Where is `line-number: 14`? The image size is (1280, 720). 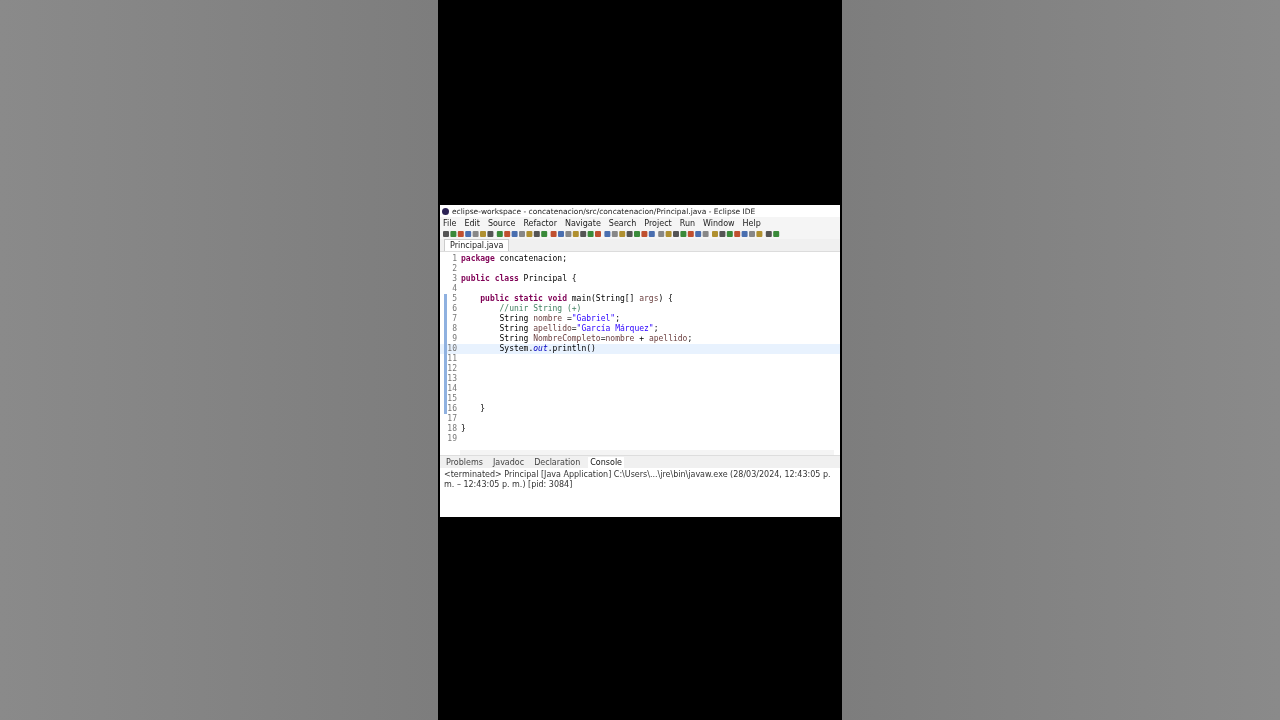
line-number: 14 is located at coordinates (452, 389).